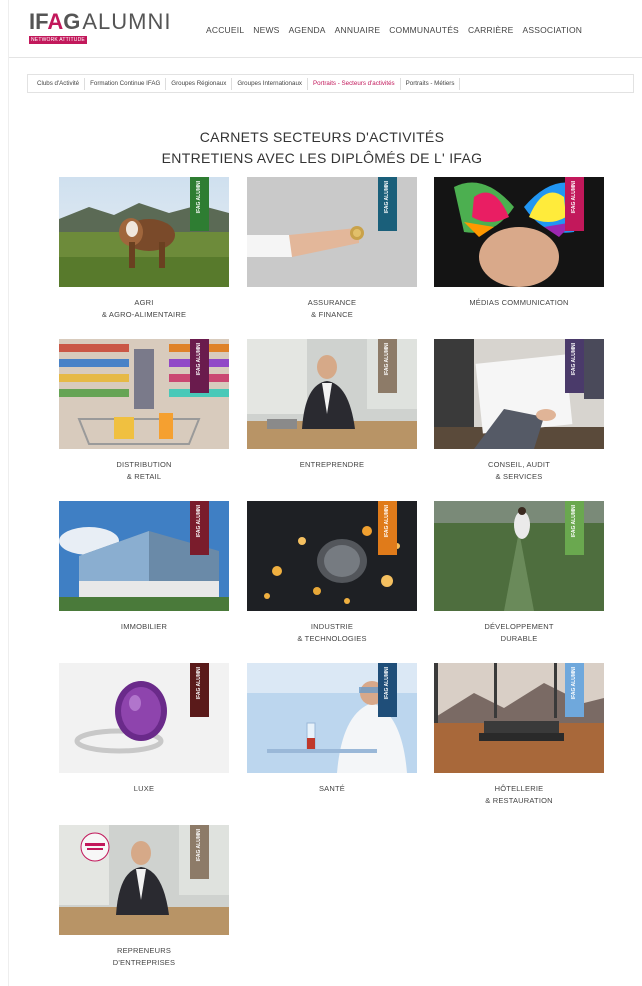 The image size is (642, 986). I want to click on subnav-formation-continue: Formation Continue IFAG, so click(126, 83).